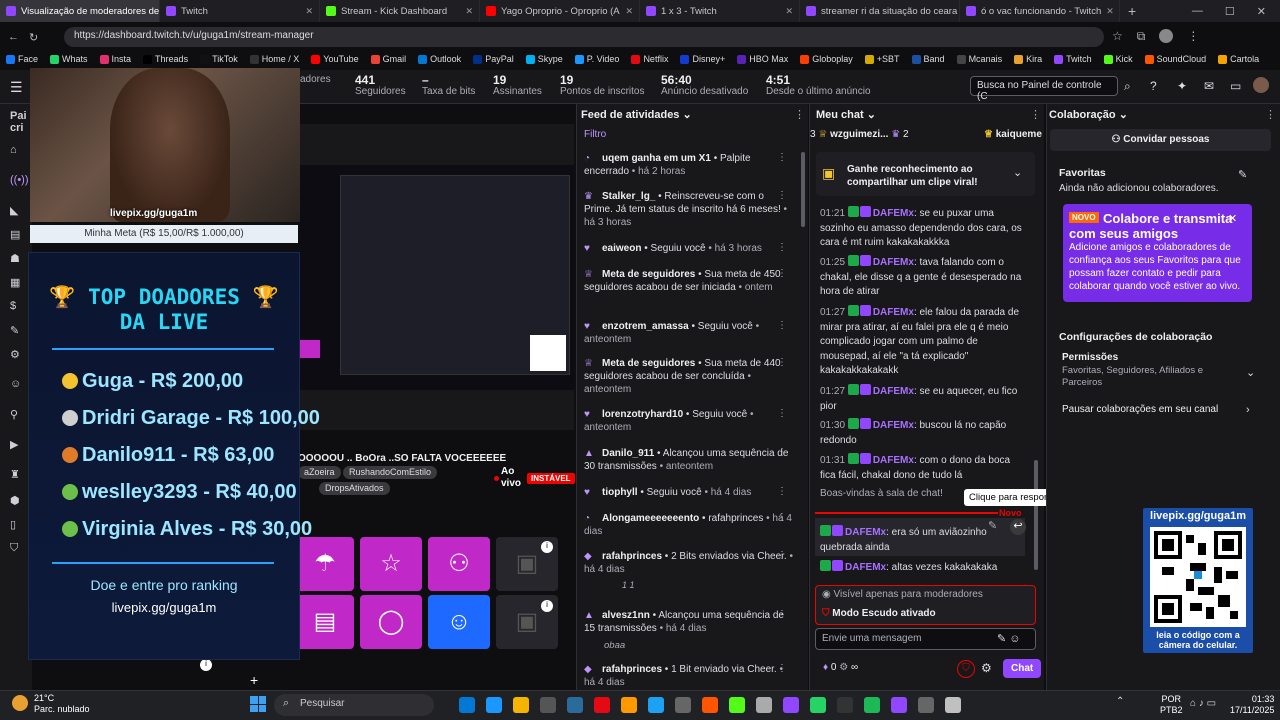 The width and height of the screenshot is (1280, 720). What do you see at coordinates (14, 414) in the screenshot?
I see `add-user-icon: ⚲` at bounding box center [14, 414].